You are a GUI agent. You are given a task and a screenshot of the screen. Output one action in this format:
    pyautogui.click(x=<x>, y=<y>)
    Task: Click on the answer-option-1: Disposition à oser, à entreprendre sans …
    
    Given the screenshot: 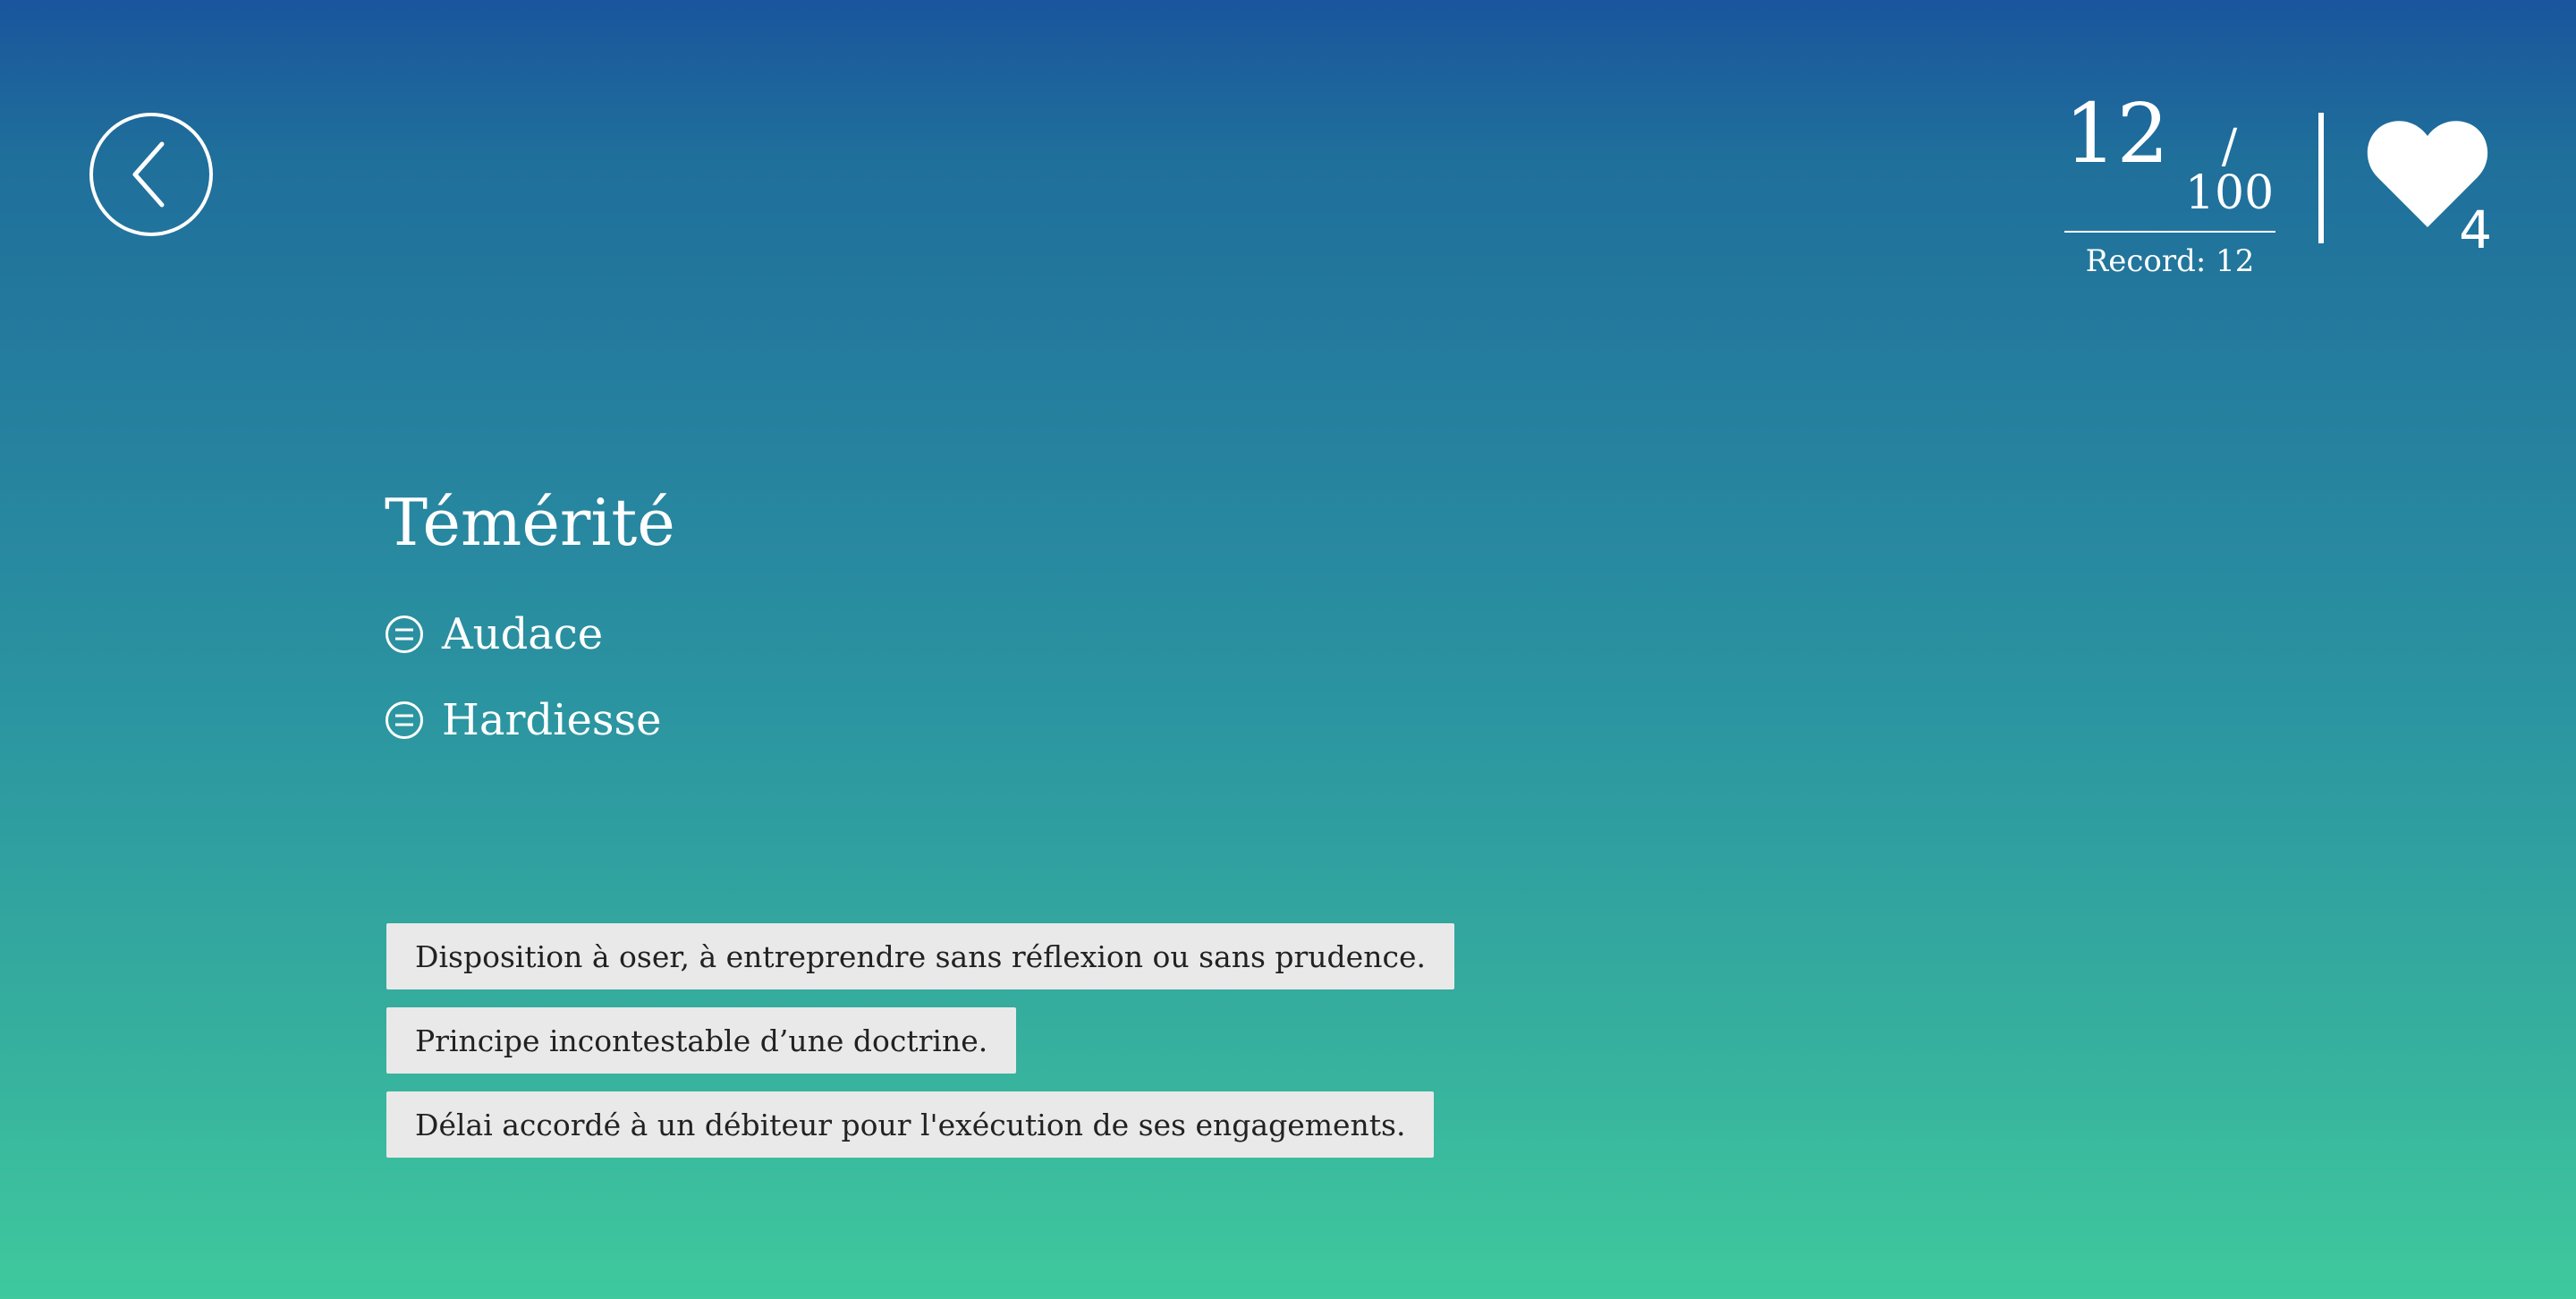 What is the action you would take?
    pyautogui.click(x=920, y=956)
    